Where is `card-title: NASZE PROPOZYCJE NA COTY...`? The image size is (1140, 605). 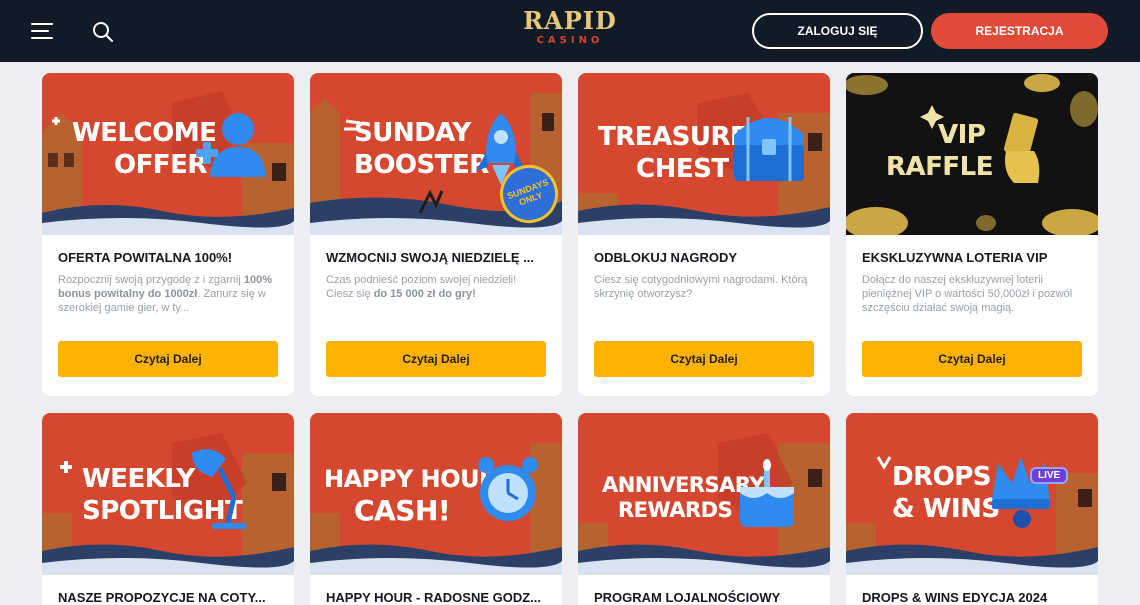 card-title: NASZE PROPOZYCJE NA COTY... is located at coordinates (162, 597).